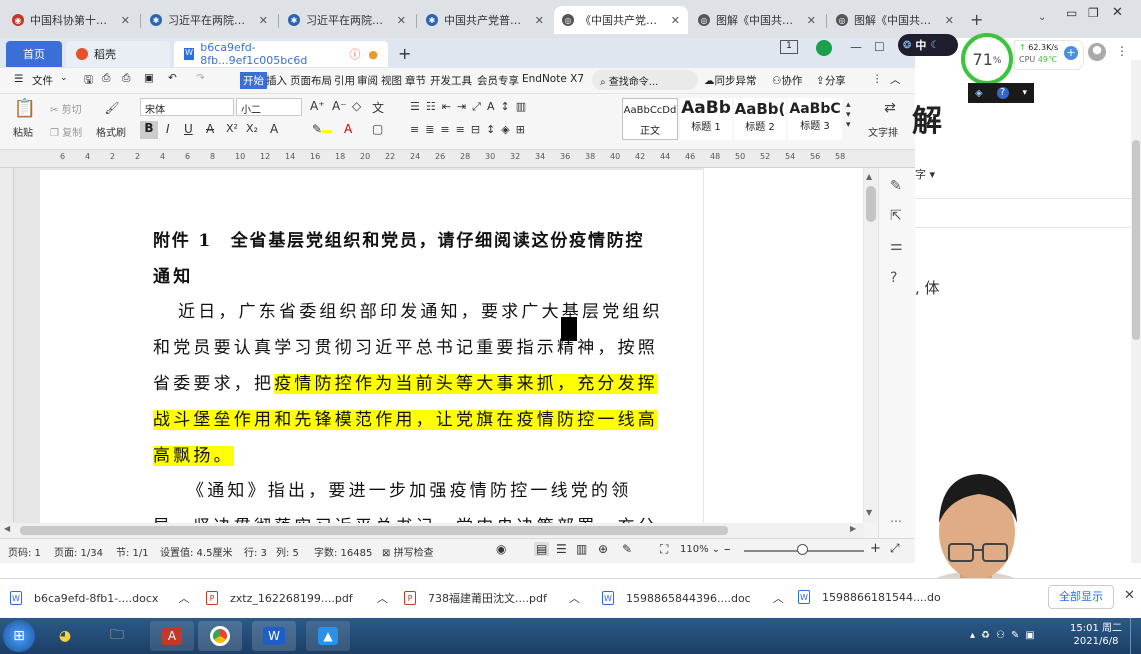 The image size is (1141, 654). Describe the element at coordinates (415, 80) in the screenshot. I see `menu-chapter-tab: 章节` at that location.